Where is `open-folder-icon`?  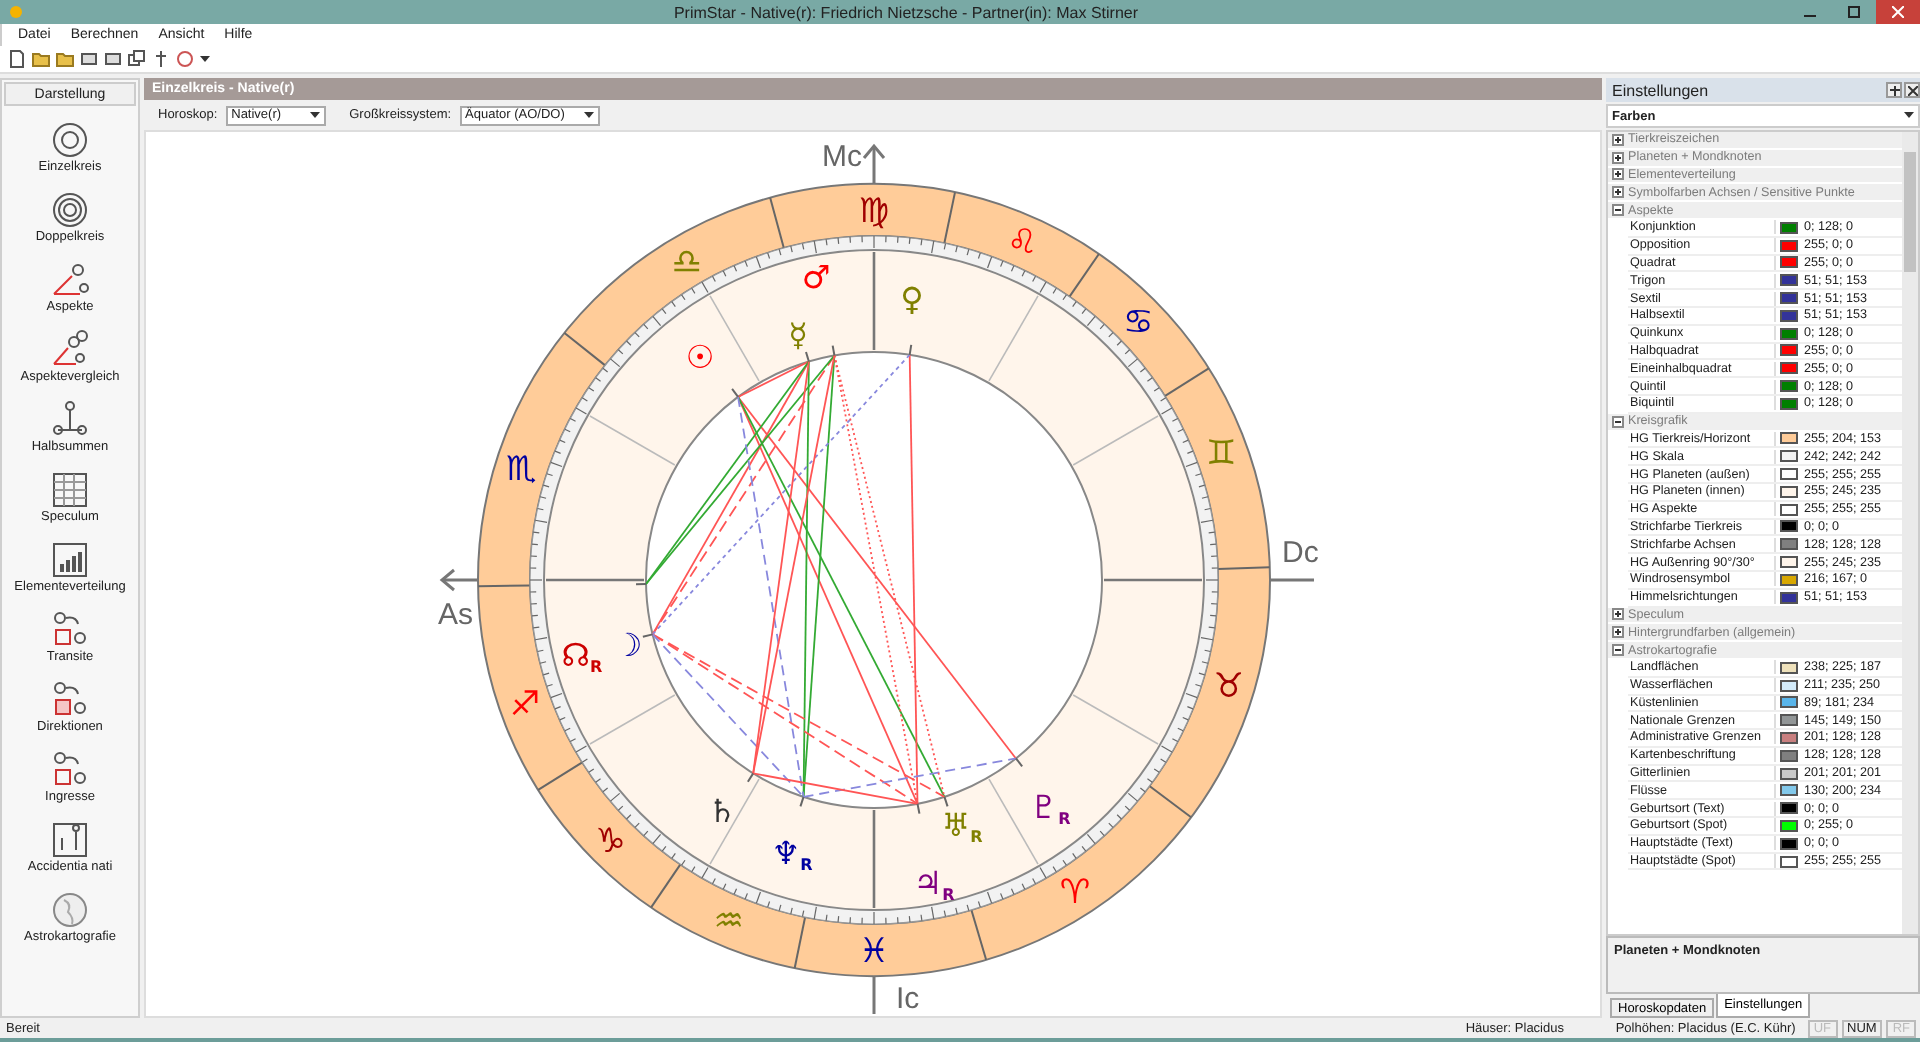 open-folder-icon is located at coordinates (41, 59).